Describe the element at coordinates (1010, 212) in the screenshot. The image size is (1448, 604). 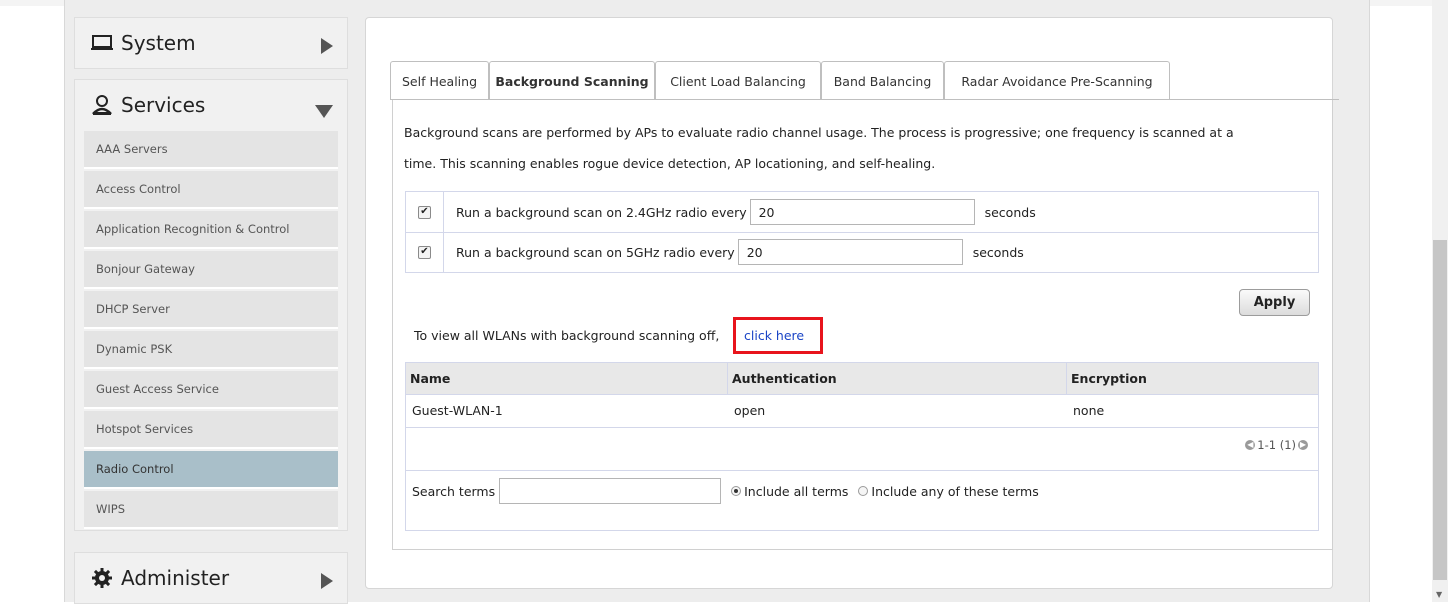
I see `scan-24ghz-unit: seconds` at that location.